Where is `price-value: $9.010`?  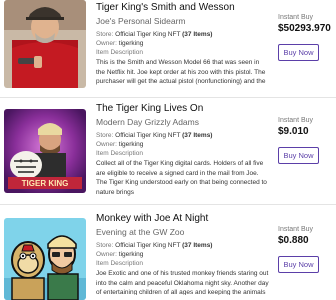
price-value: $9.010 is located at coordinates (293, 131).